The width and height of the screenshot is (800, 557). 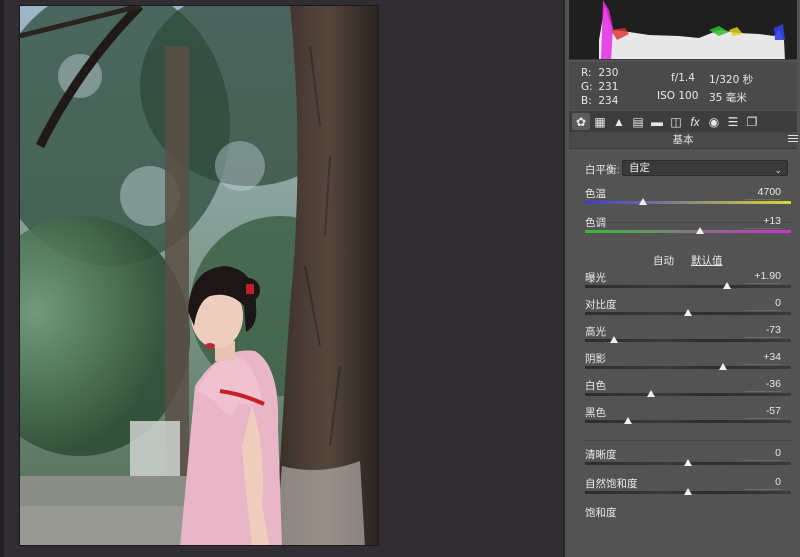 What do you see at coordinates (763, 331) in the screenshot?
I see `slider-value-input: -73` at bounding box center [763, 331].